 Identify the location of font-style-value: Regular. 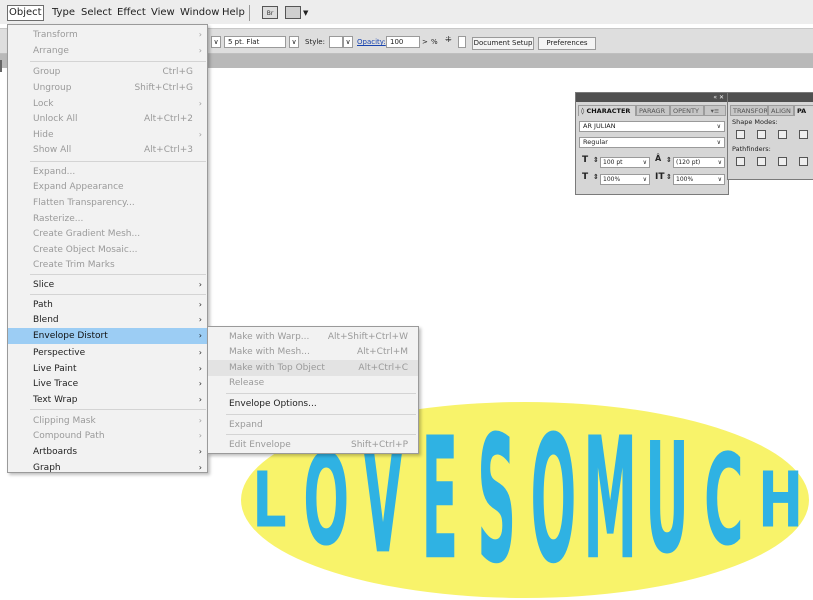
(595, 142).